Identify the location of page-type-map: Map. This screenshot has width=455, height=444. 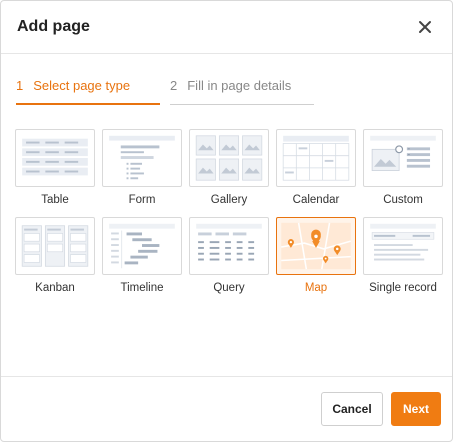
(316, 255).